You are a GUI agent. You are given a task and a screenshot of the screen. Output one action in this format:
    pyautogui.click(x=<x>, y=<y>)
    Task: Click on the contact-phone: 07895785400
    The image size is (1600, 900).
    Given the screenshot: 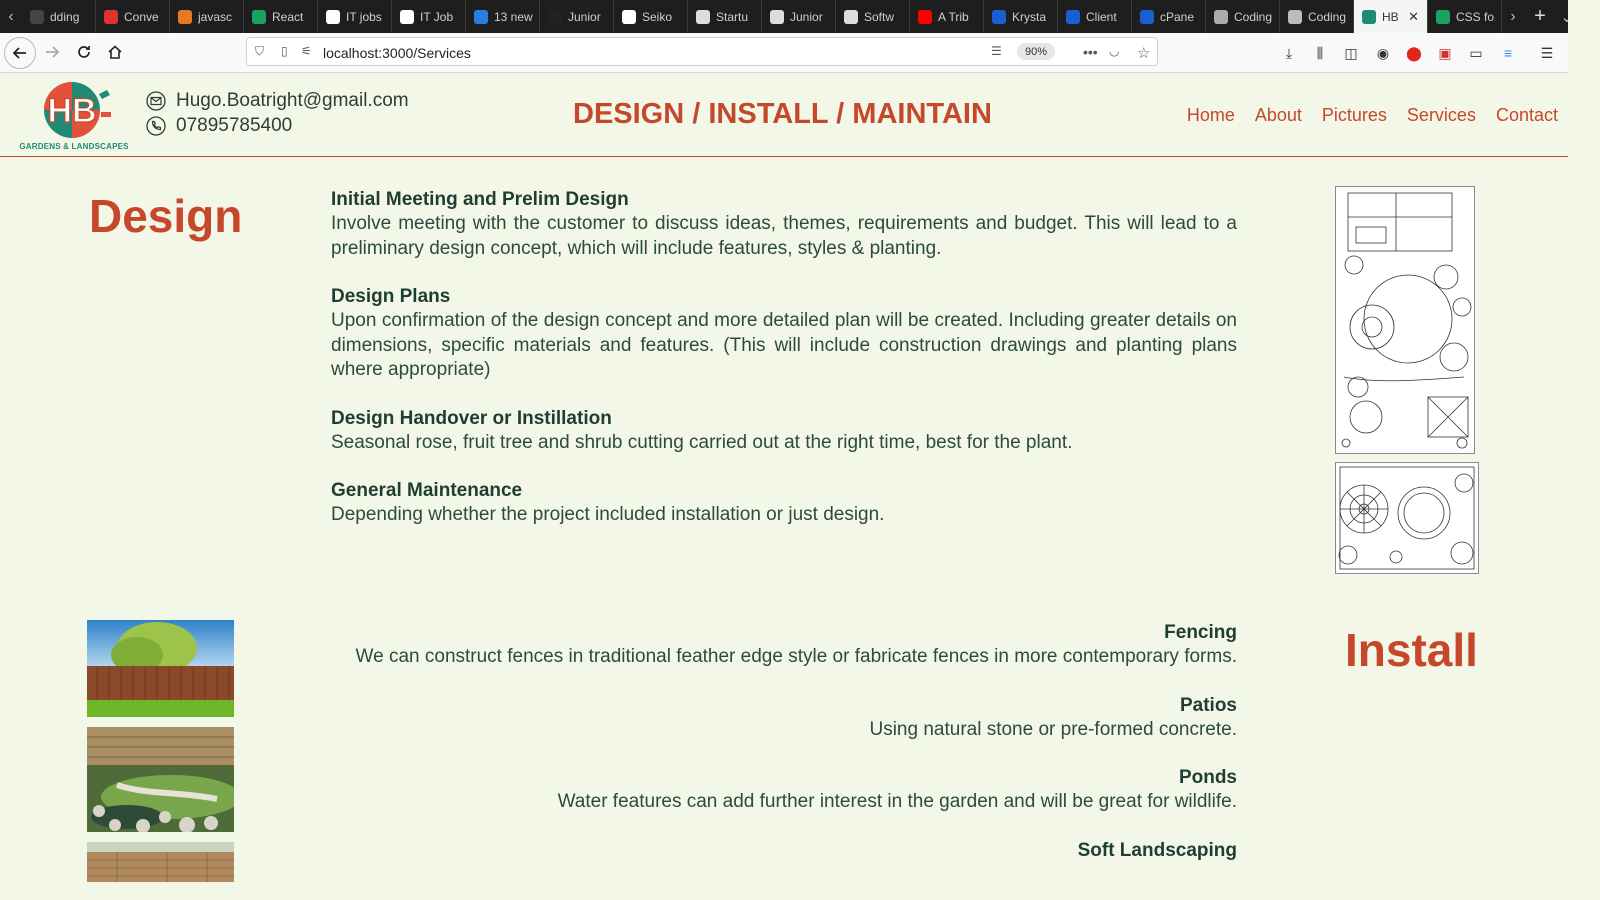 What is the action you would take?
    pyautogui.click(x=219, y=126)
    